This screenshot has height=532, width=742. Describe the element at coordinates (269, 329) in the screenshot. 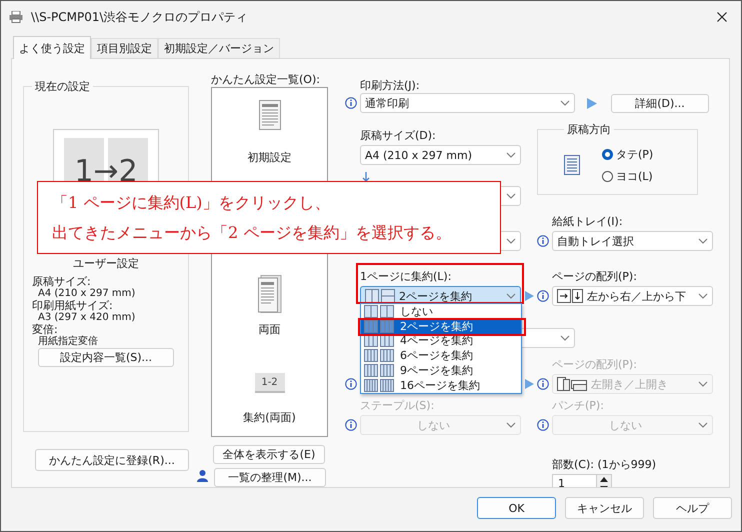

I see `easy-setting-item: 両面` at that location.